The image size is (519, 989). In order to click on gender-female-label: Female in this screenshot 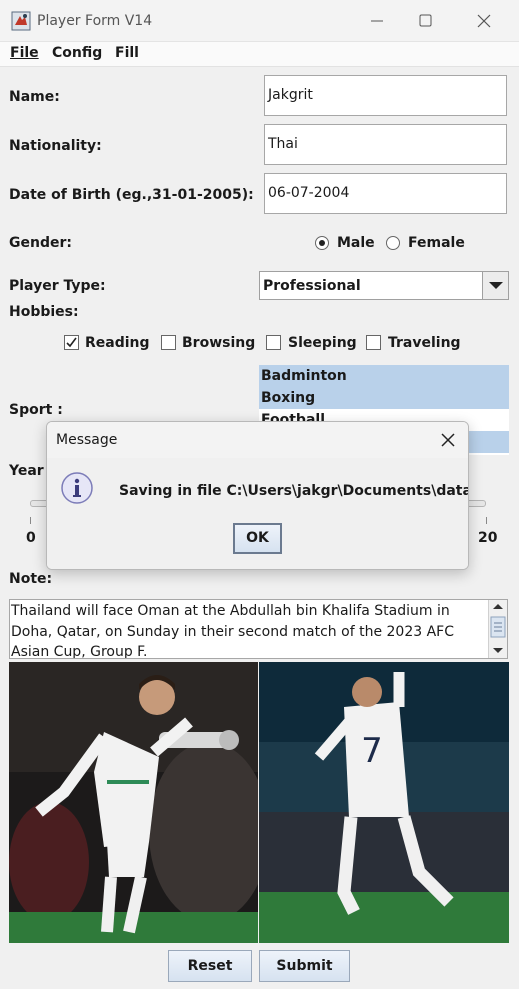, I will do `click(436, 243)`.